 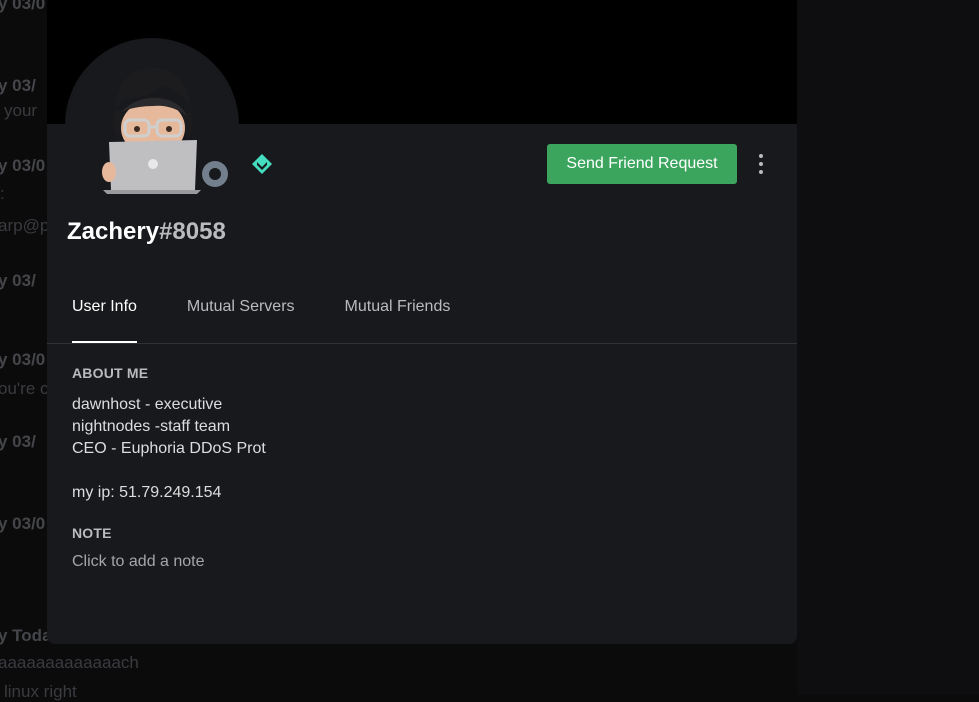 I want to click on tab-mutual-servers: Mutual Servers, so click(x=241, y=315).